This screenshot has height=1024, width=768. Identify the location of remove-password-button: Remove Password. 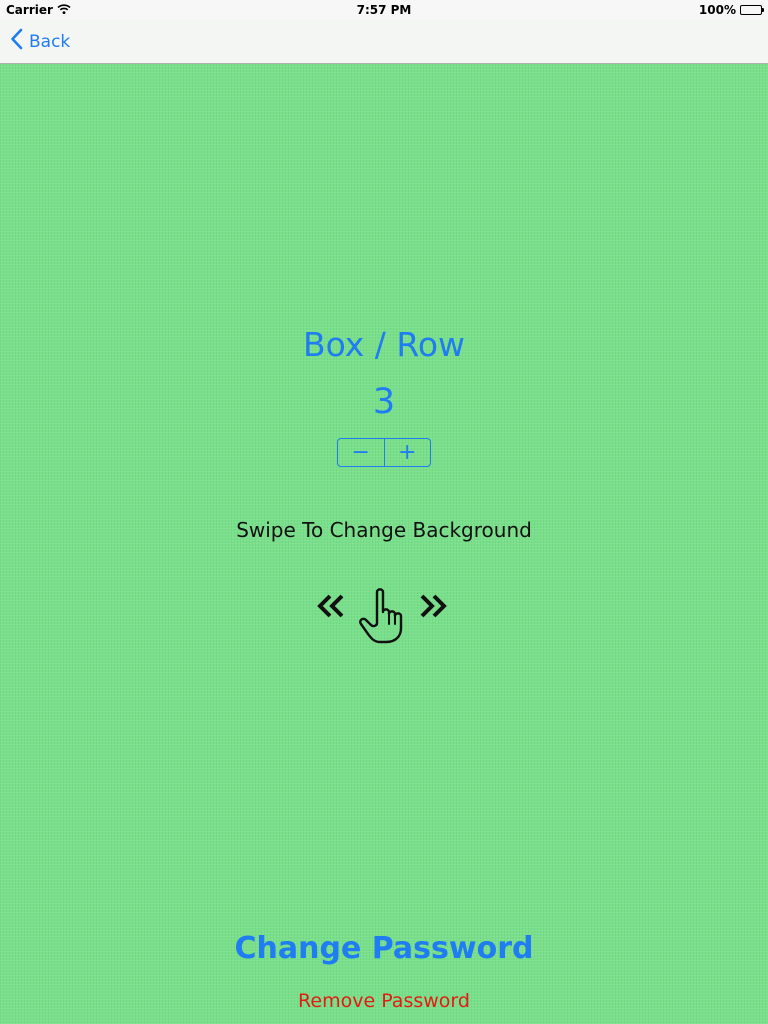
(384, 1001).